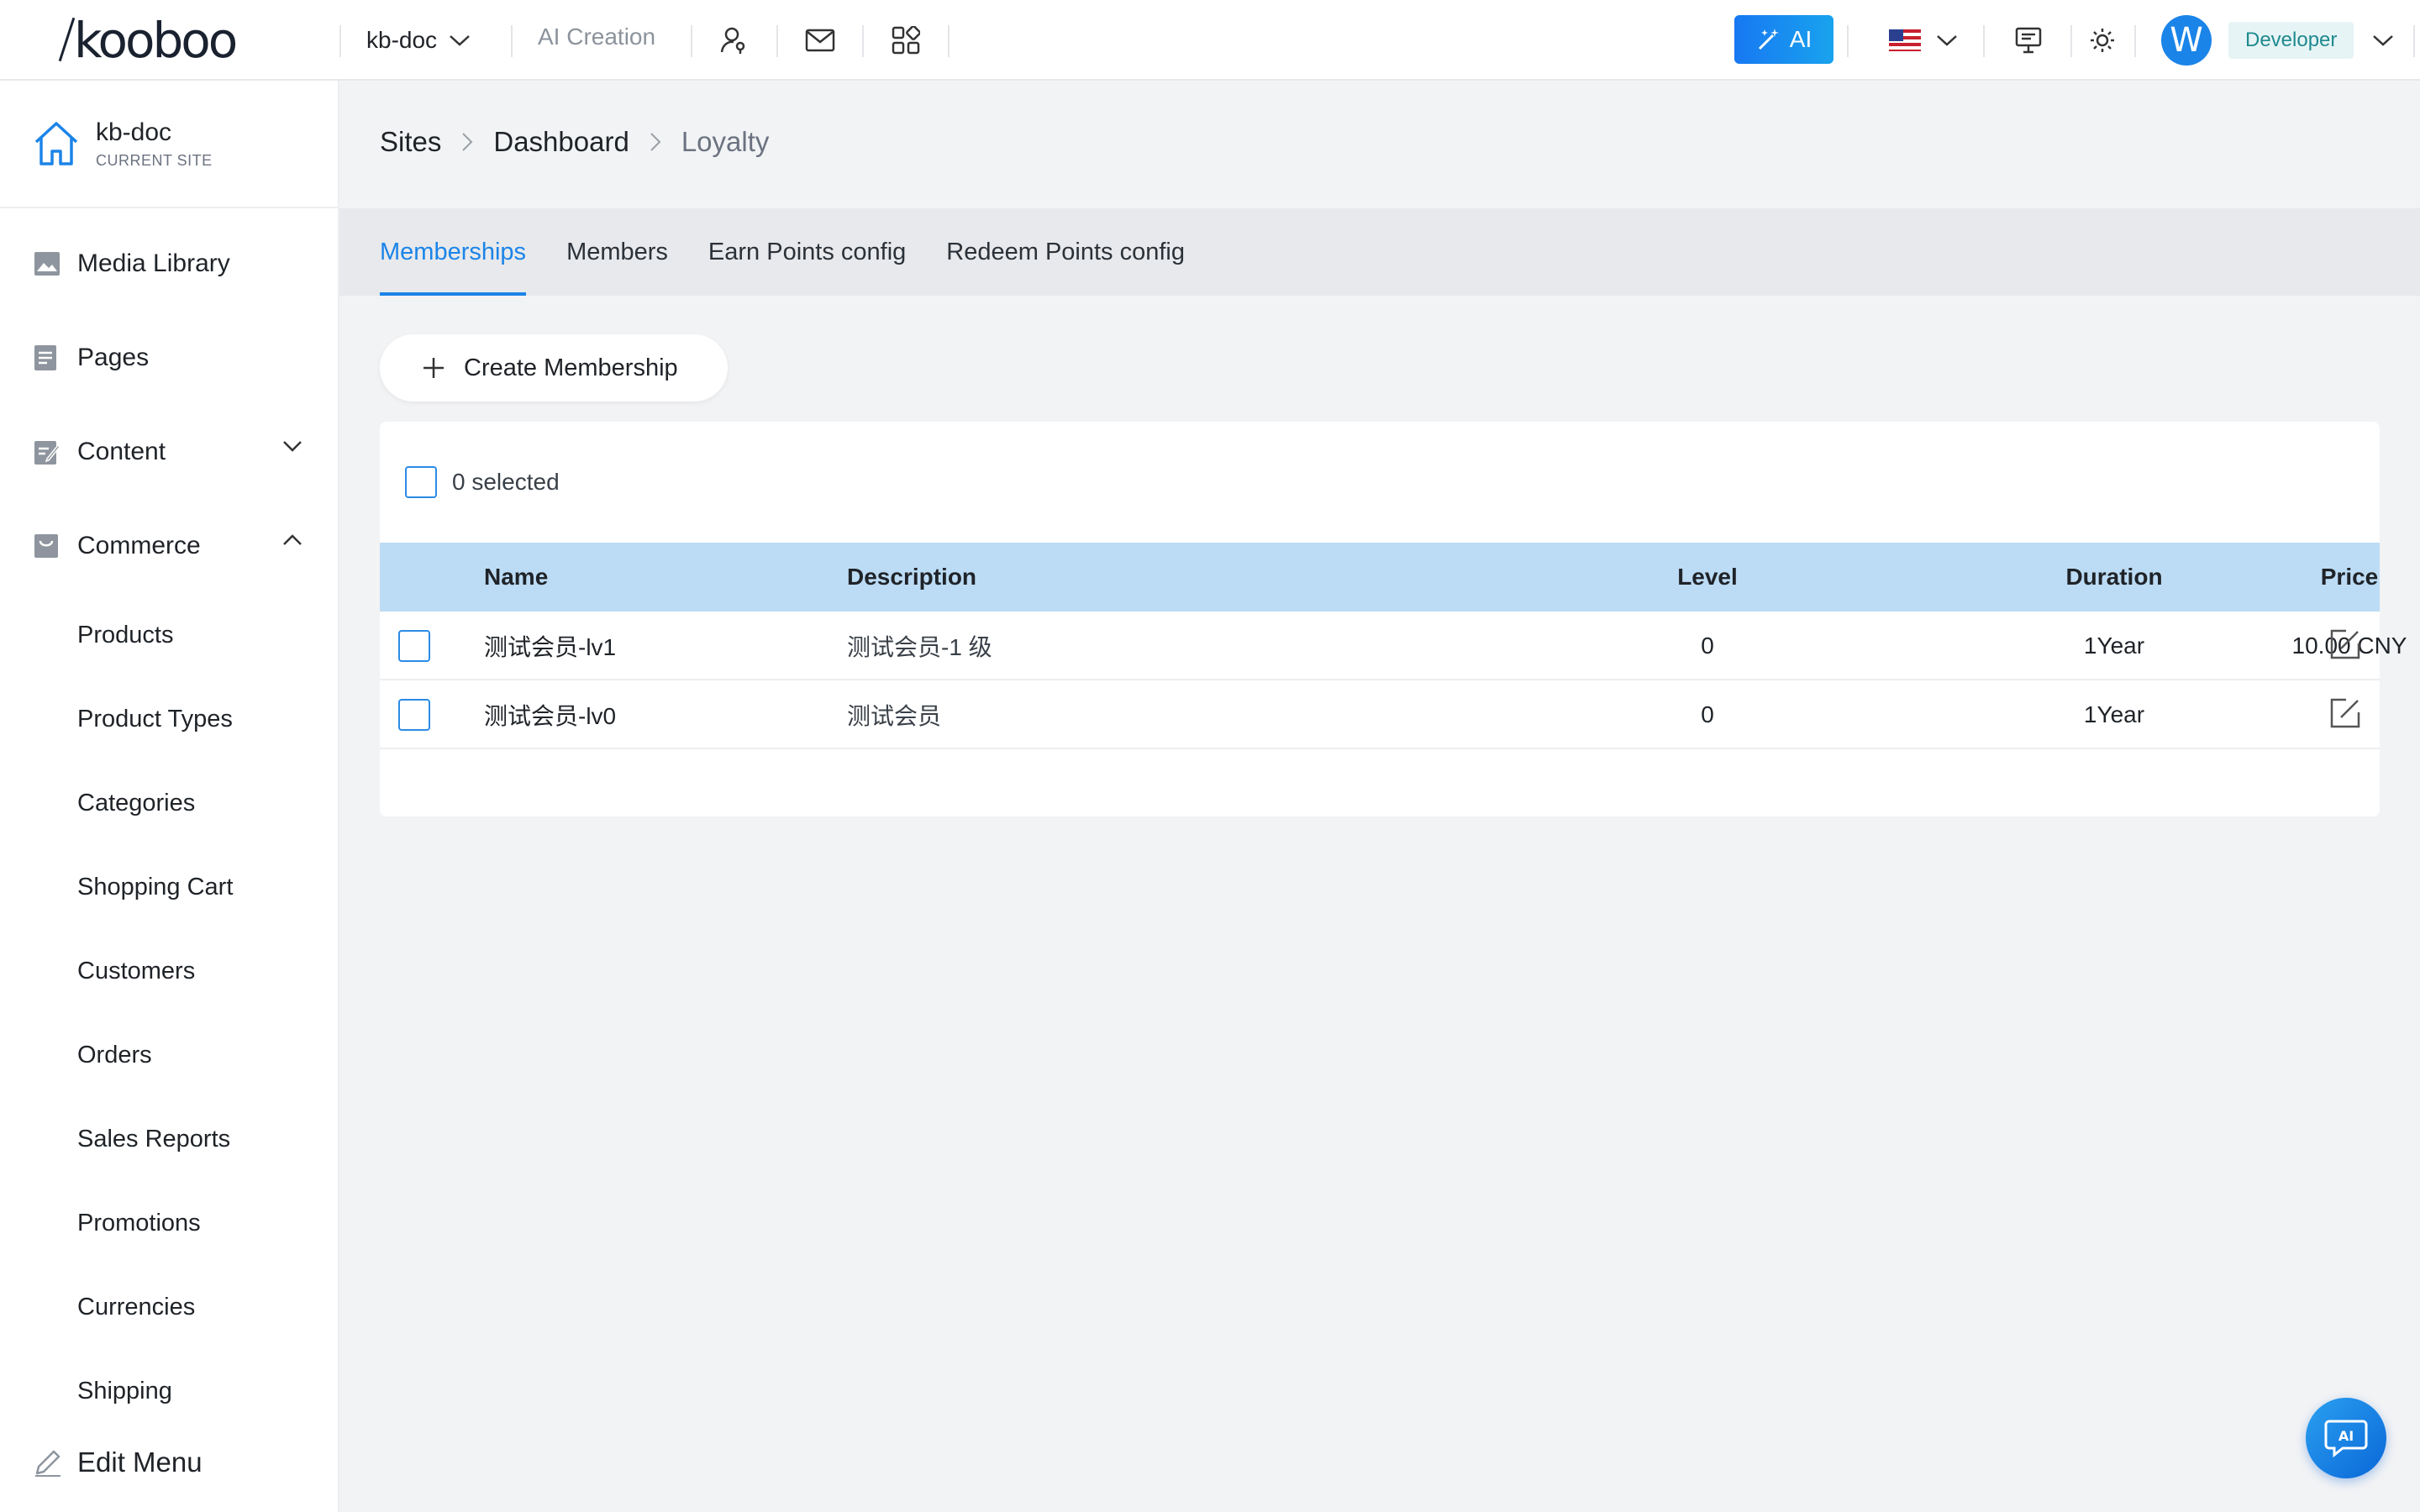 The height and width of the screenshot is (1512, 2420). I want to click on sidebar-item-pages: Pages, so click(169, 358).